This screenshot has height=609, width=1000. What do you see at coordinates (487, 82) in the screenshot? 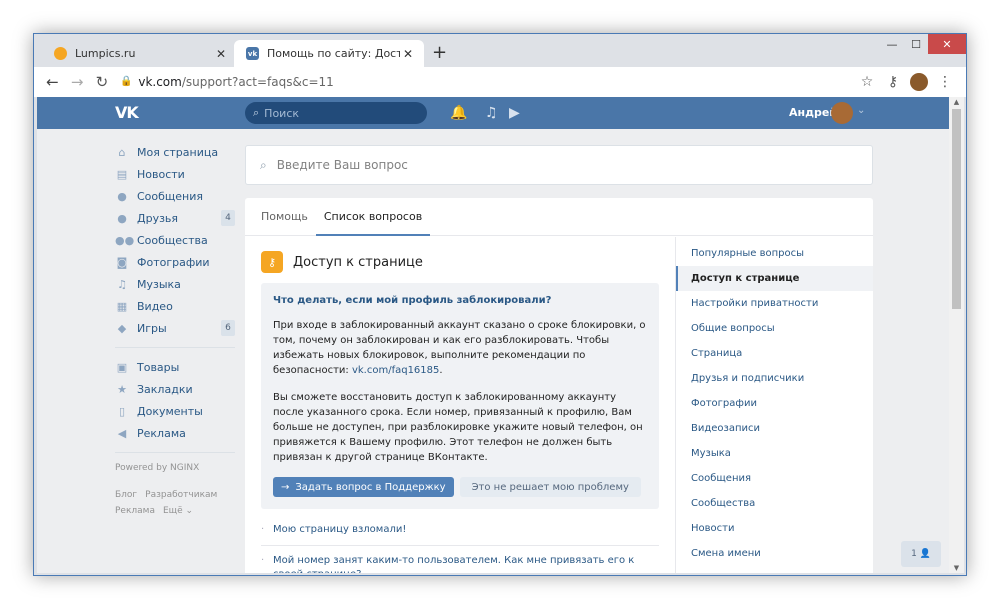
I see `address-bar: 🔒 vk.com /support?act=faqs&c=11` at bounding box center [487, 82].